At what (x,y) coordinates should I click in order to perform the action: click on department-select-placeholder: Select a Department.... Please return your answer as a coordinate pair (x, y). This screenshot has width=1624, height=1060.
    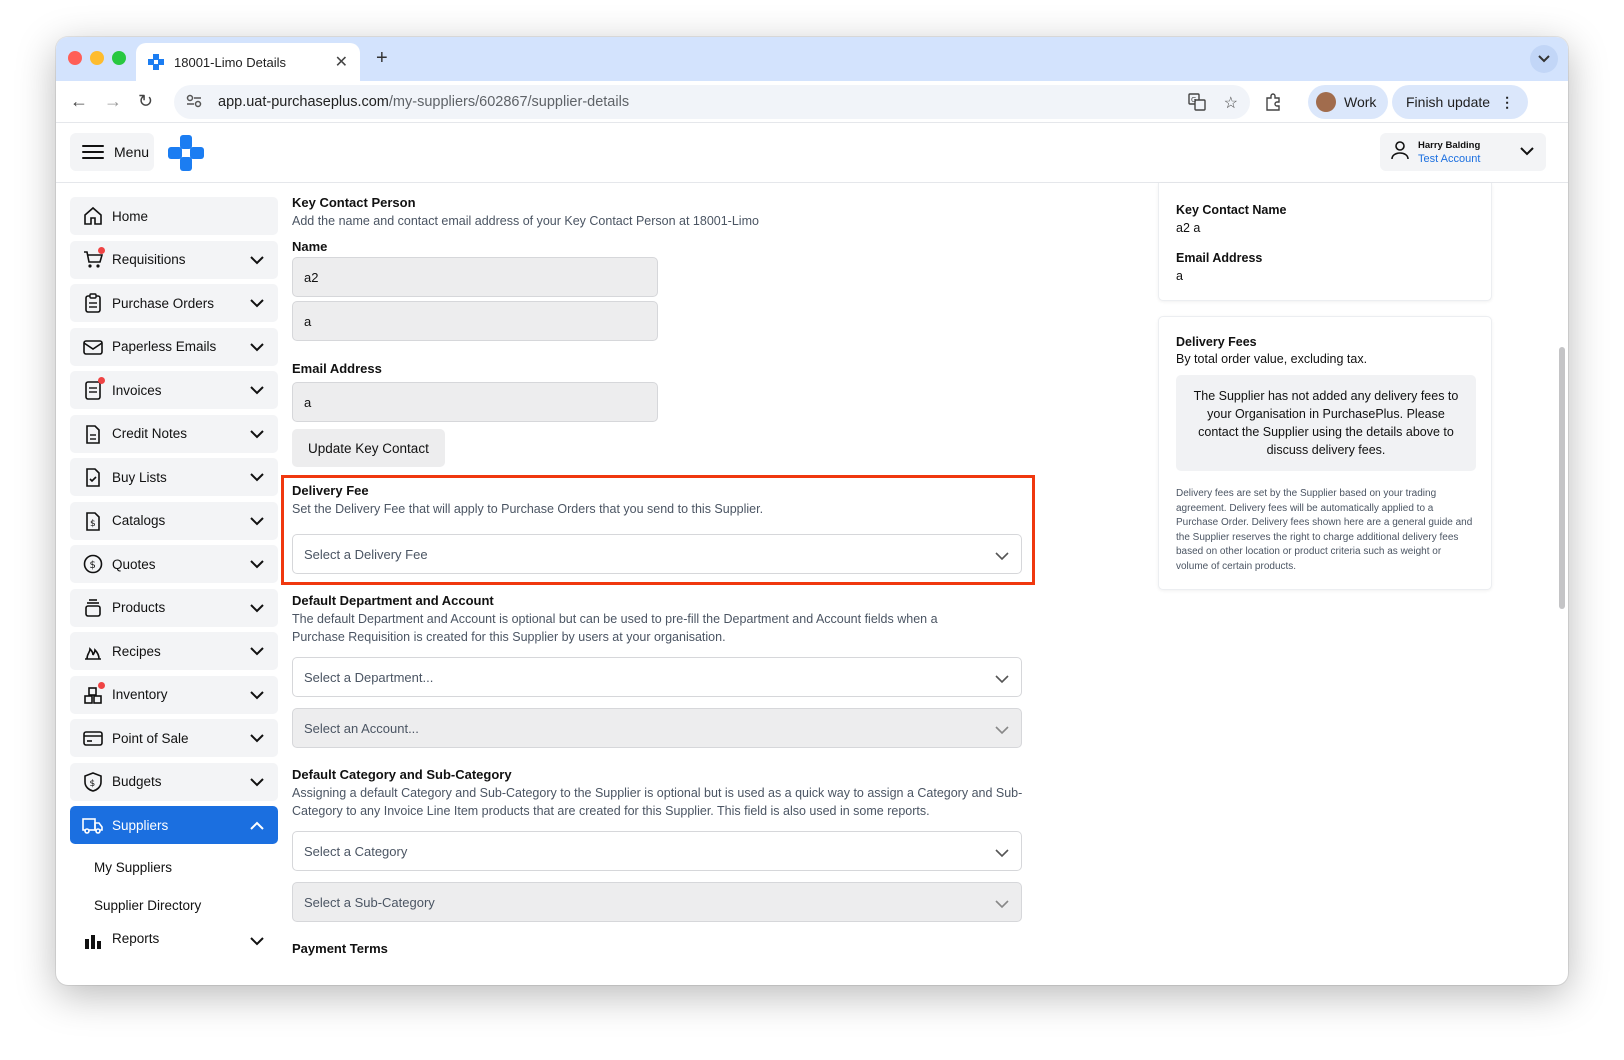
    Looking at the image, I should click on (369, 677).